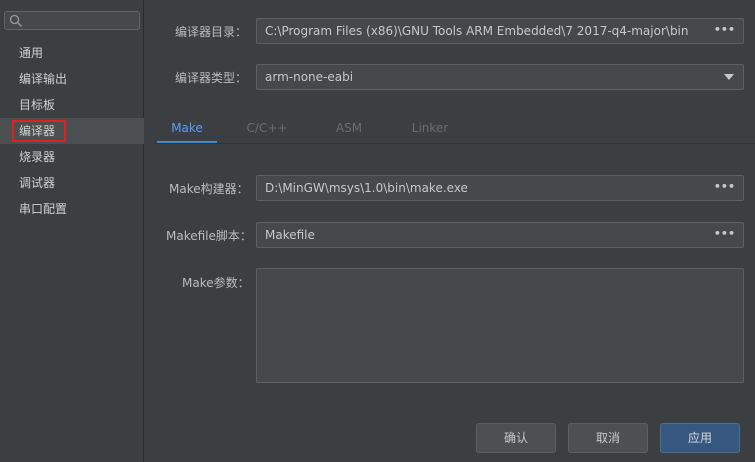  What do you see at coordinates (209, 189) in the screenshot?
I see `make-builder-label: Make构建器：` at bounding box center [209, 189].